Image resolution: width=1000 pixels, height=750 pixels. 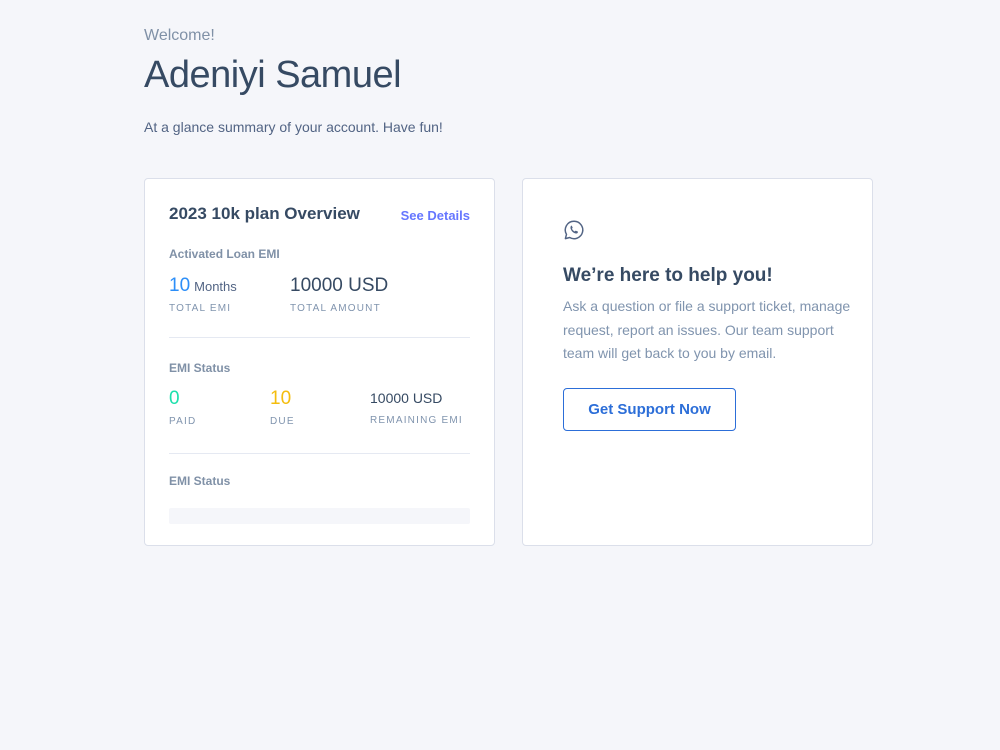 What do you see at coordinates (416, 420) in the screenshot?
I see `remaining-label: REMAINING EMI` at bounding box center [416, 420].